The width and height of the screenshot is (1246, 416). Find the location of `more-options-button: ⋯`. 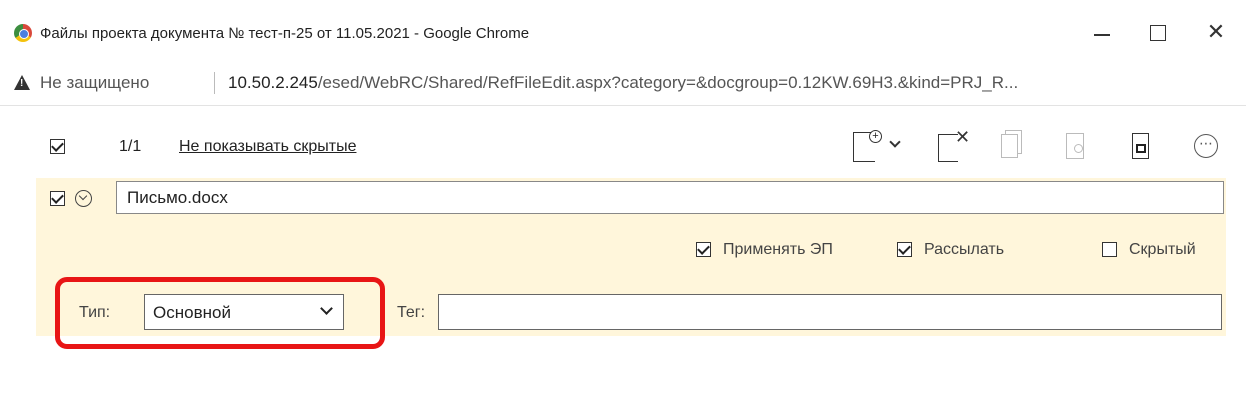

more-options-button: ⋯ is located at coordinates (1206, 146).